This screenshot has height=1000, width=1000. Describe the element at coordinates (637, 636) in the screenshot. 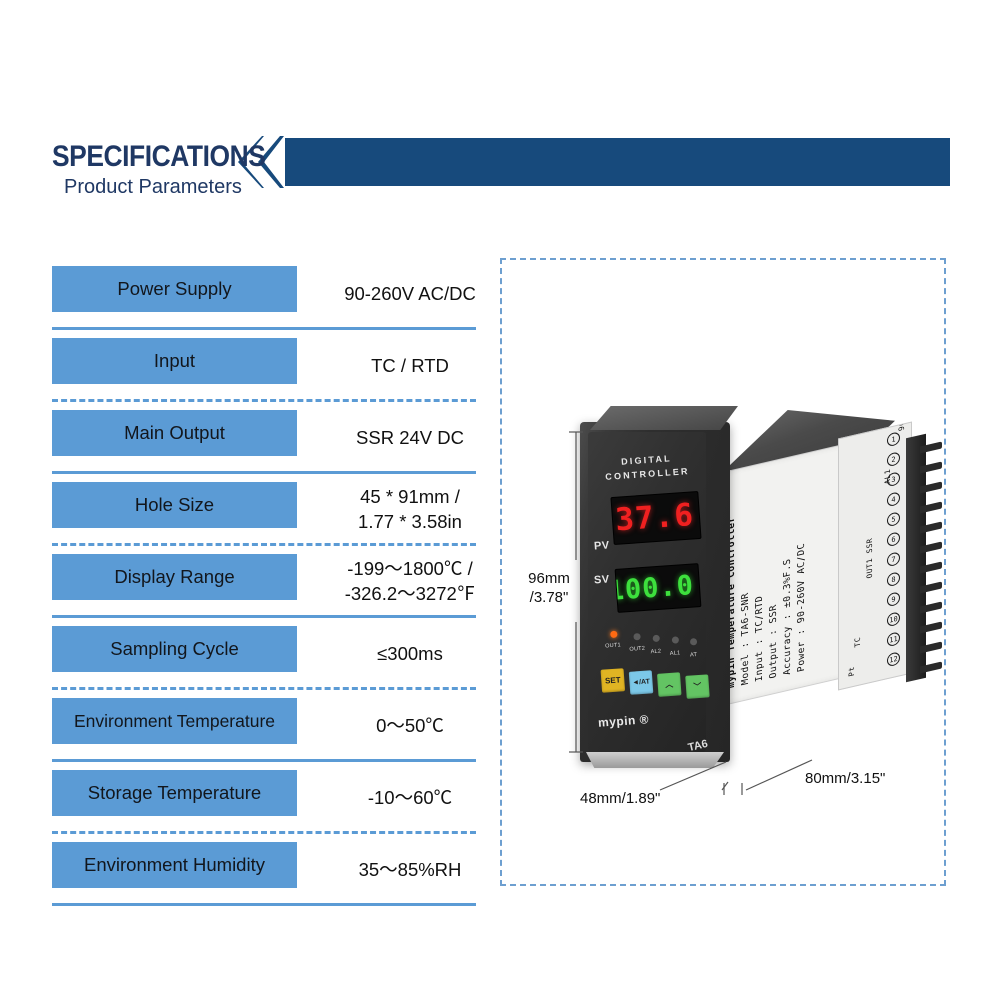

I see `led-out2-indicator` at that location.